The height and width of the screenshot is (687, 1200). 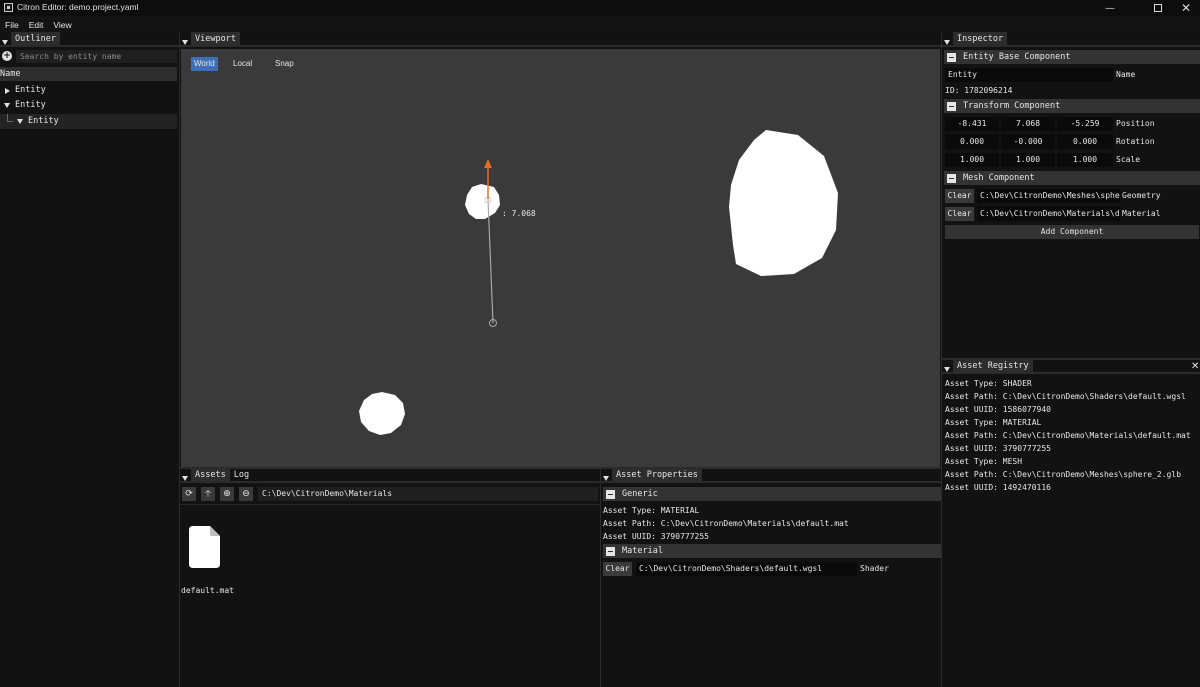 What do you see at coordinates (998, 409) in the screenshot?
I see `registry-line: Asset UUID: 1586077940` at bounding box center [998, 409].